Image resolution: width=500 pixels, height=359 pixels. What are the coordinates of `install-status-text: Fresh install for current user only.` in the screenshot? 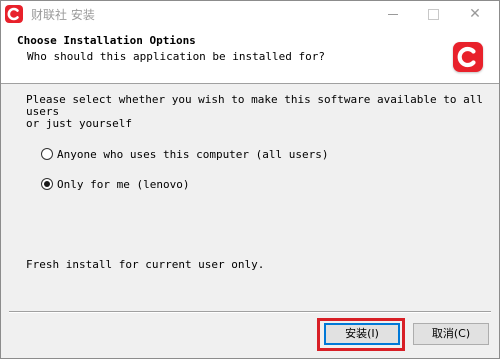 It's located at (145, 264).